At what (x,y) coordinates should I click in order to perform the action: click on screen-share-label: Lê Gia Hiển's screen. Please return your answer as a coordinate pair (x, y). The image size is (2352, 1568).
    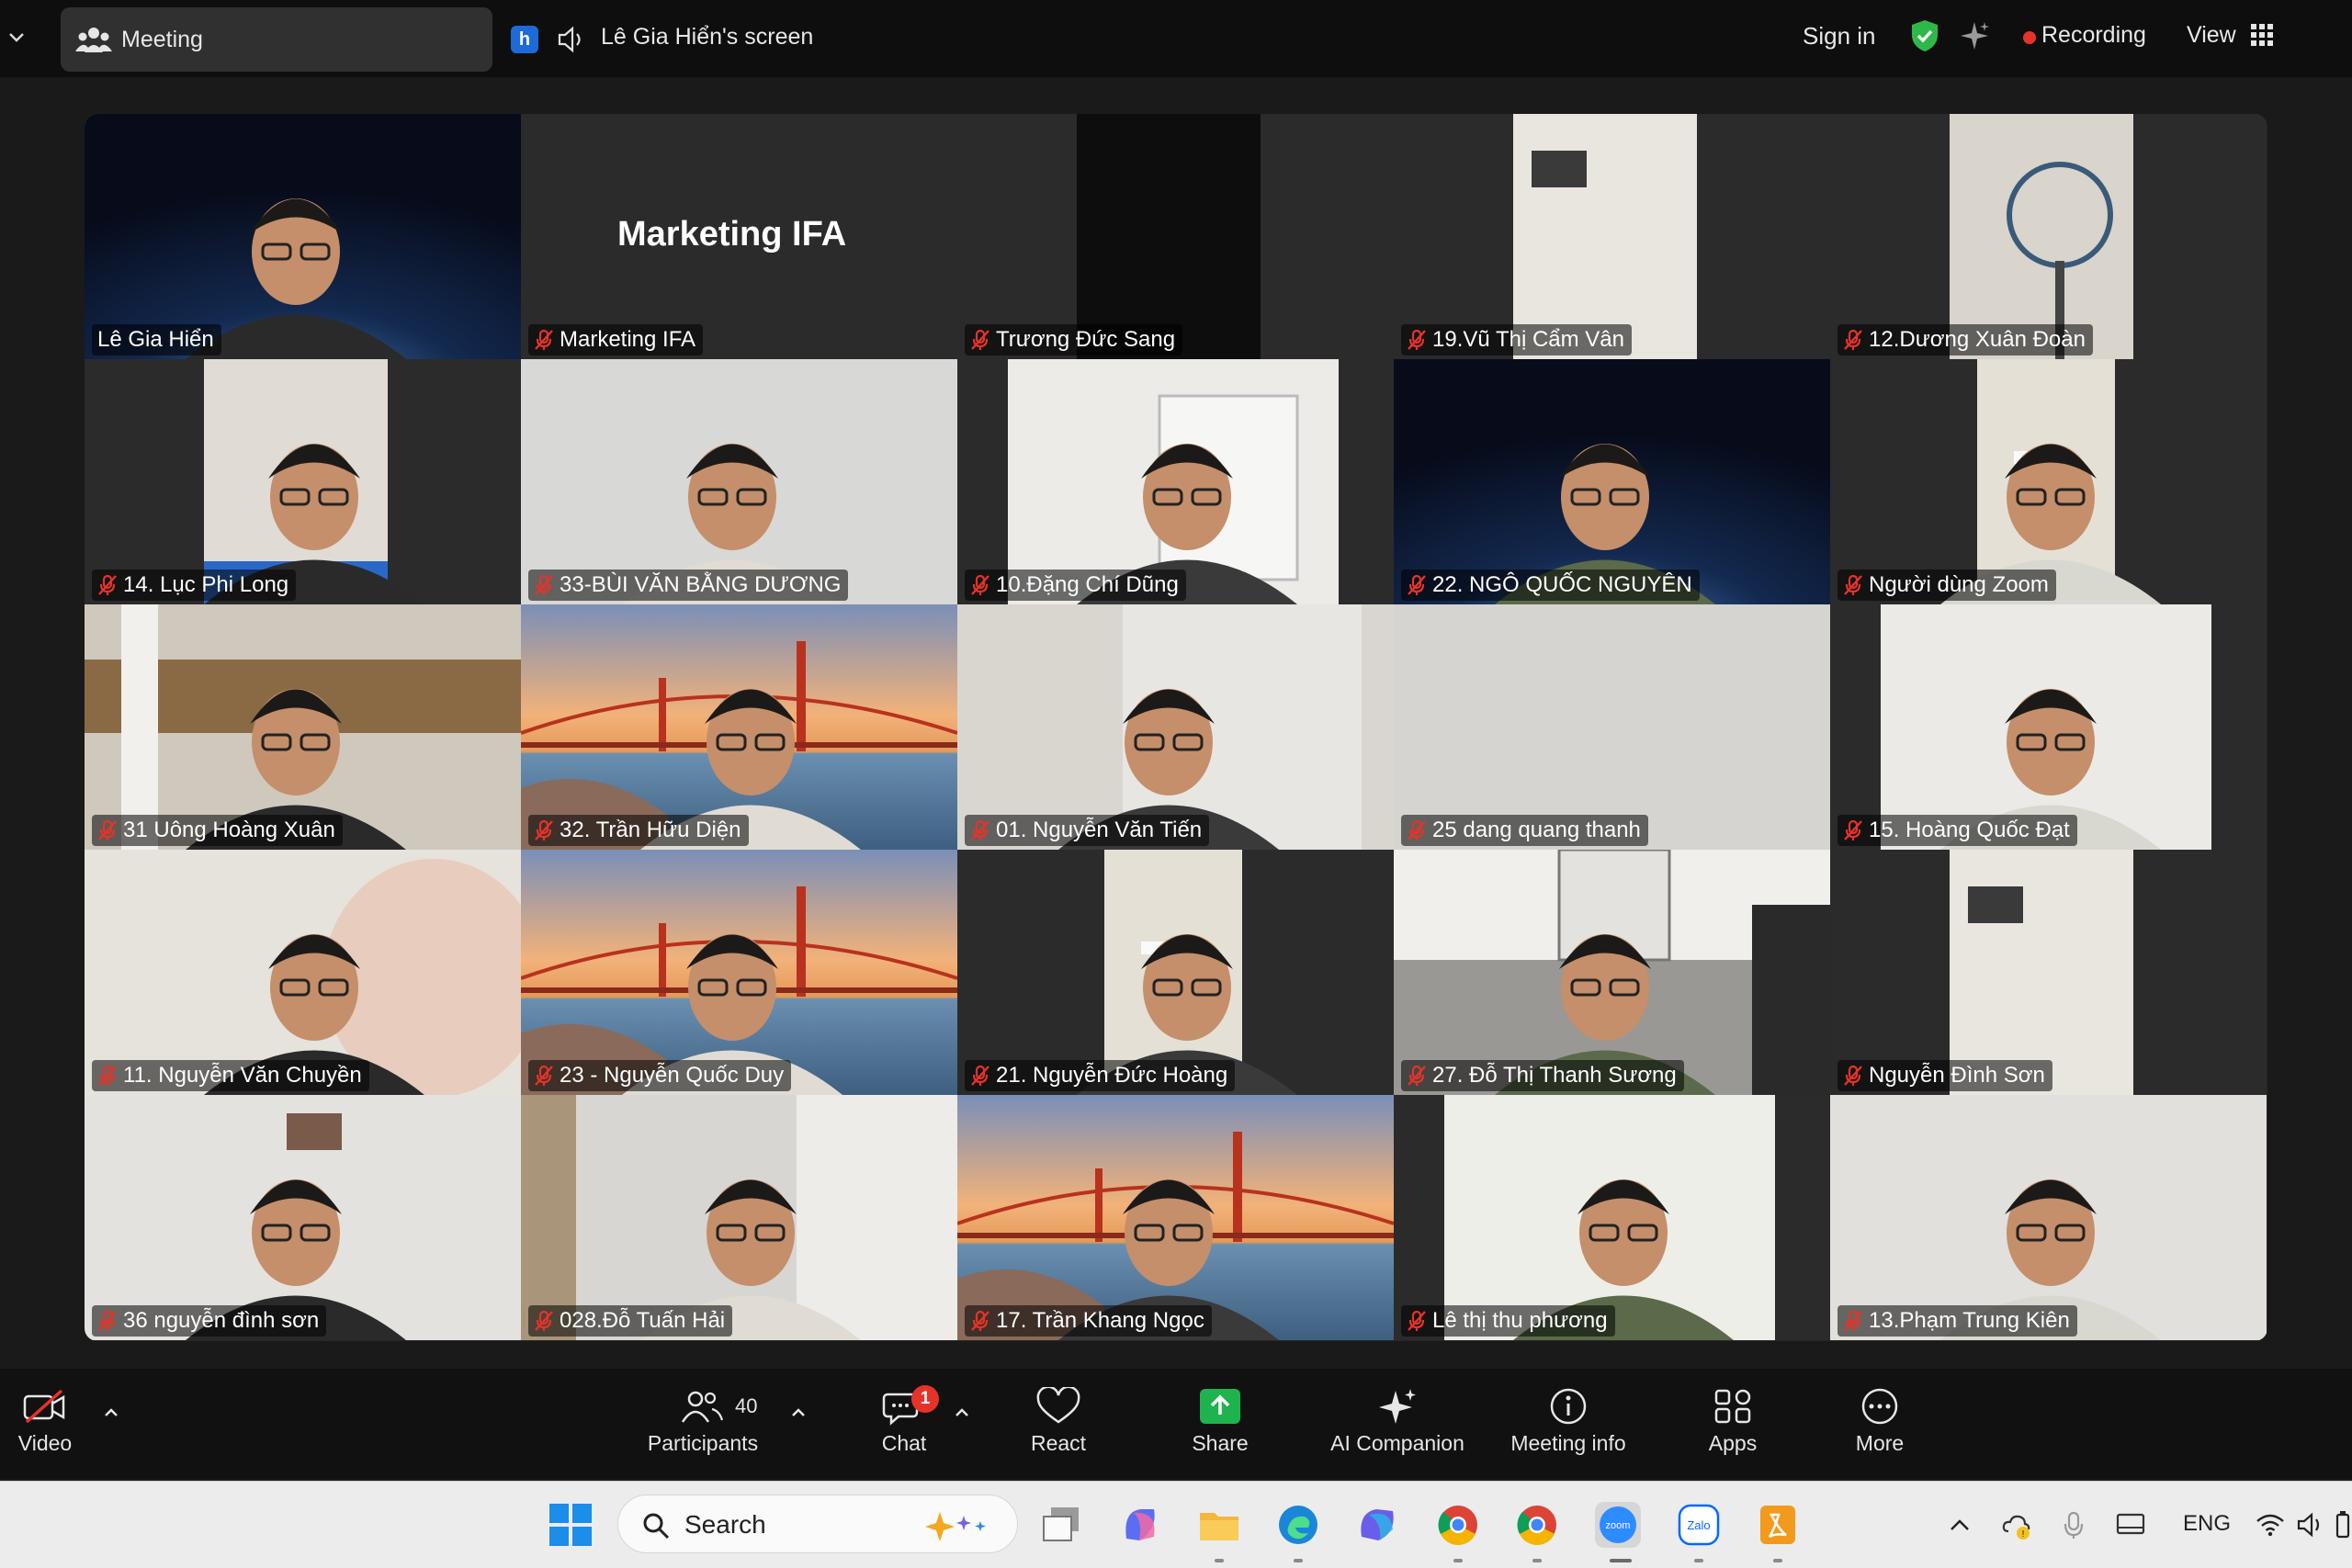
    Looking at the image, I should click on (707, 37).